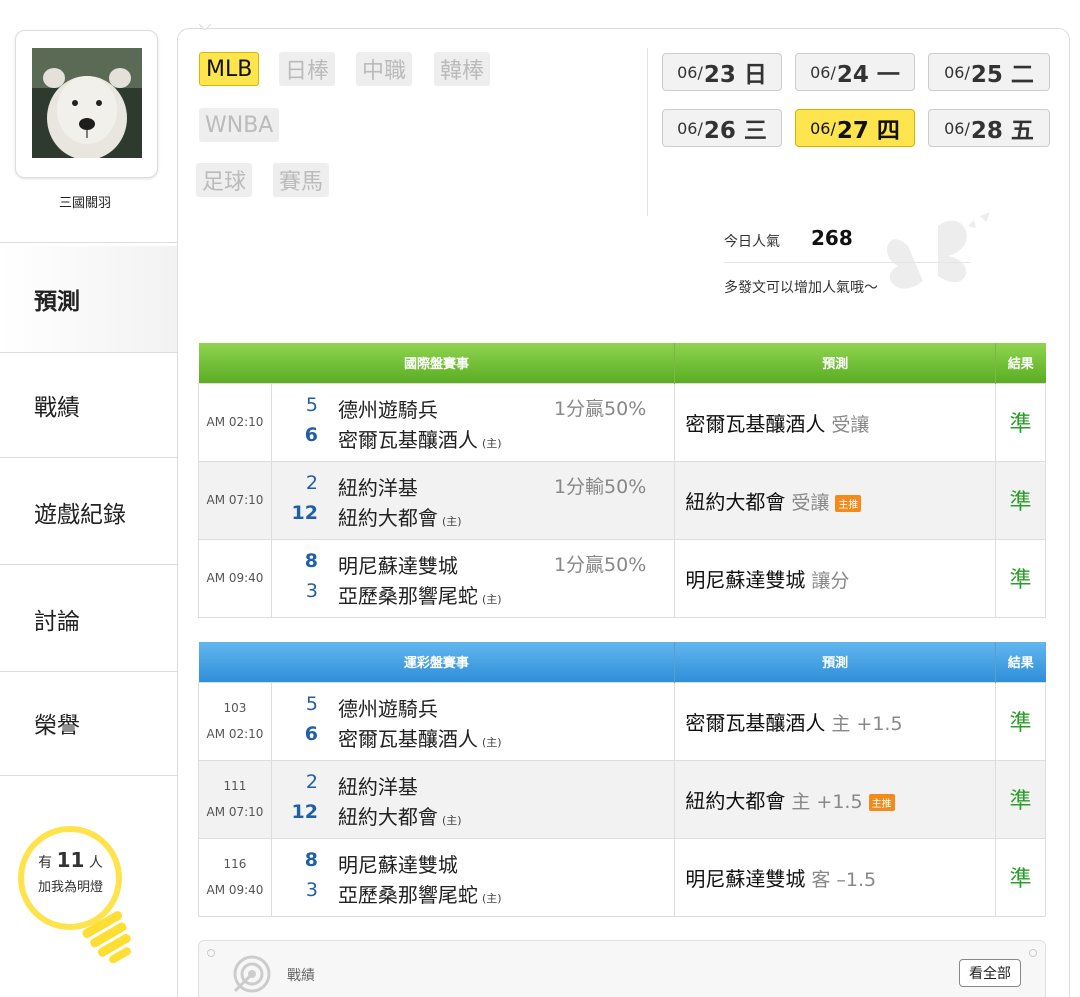 The image size is (1080, 997). I want to click on prediction: 密爾瓦基釀酒人 受讓, so click(835, 422).